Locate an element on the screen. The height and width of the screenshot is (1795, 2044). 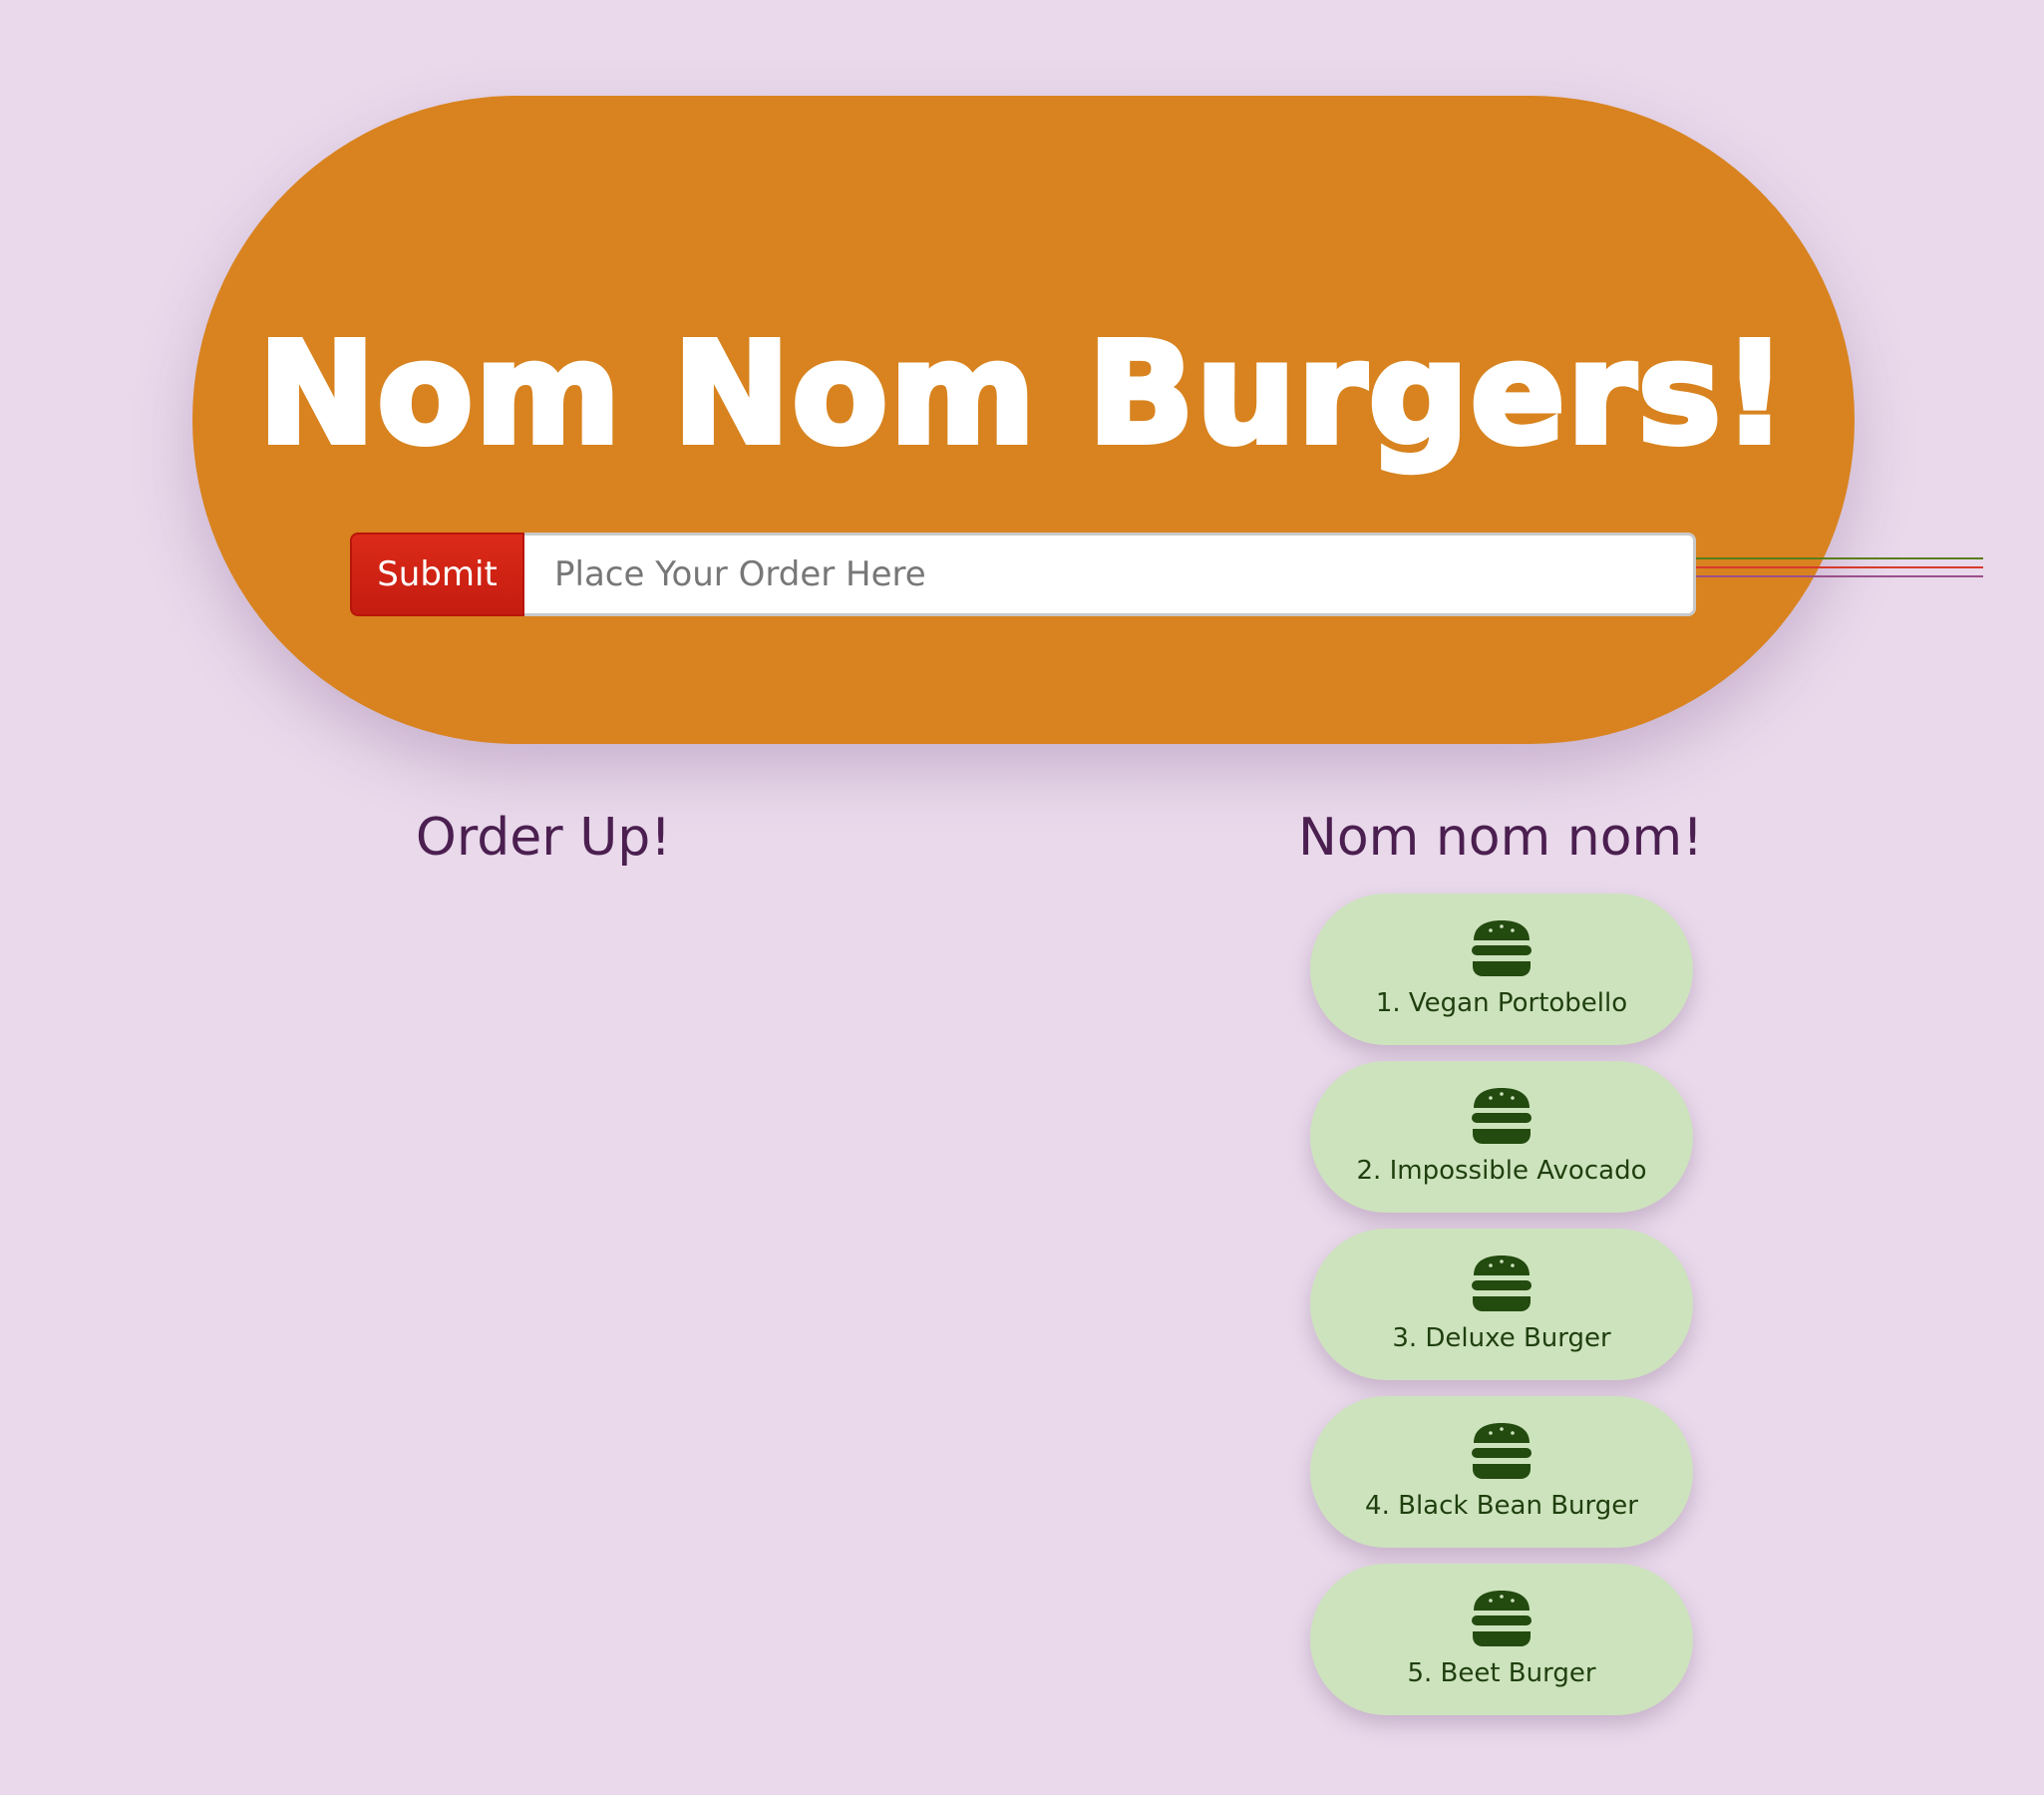
order-form: Submit is located at coordinates (1023, 574).